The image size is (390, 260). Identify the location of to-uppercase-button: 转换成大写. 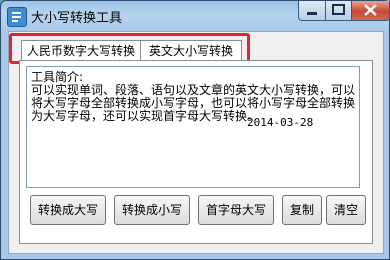
(68, 210).